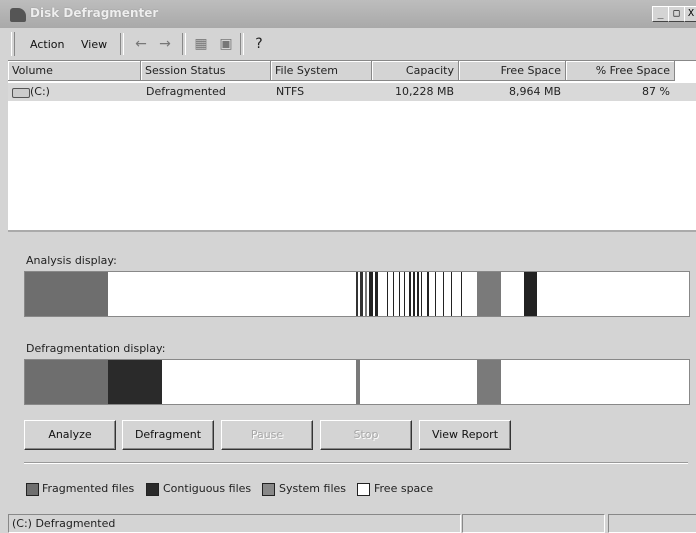  What do you see at coordinates (268, 489) in the screenshot?
I see `system-swatch` at bounding box center [268, 489].